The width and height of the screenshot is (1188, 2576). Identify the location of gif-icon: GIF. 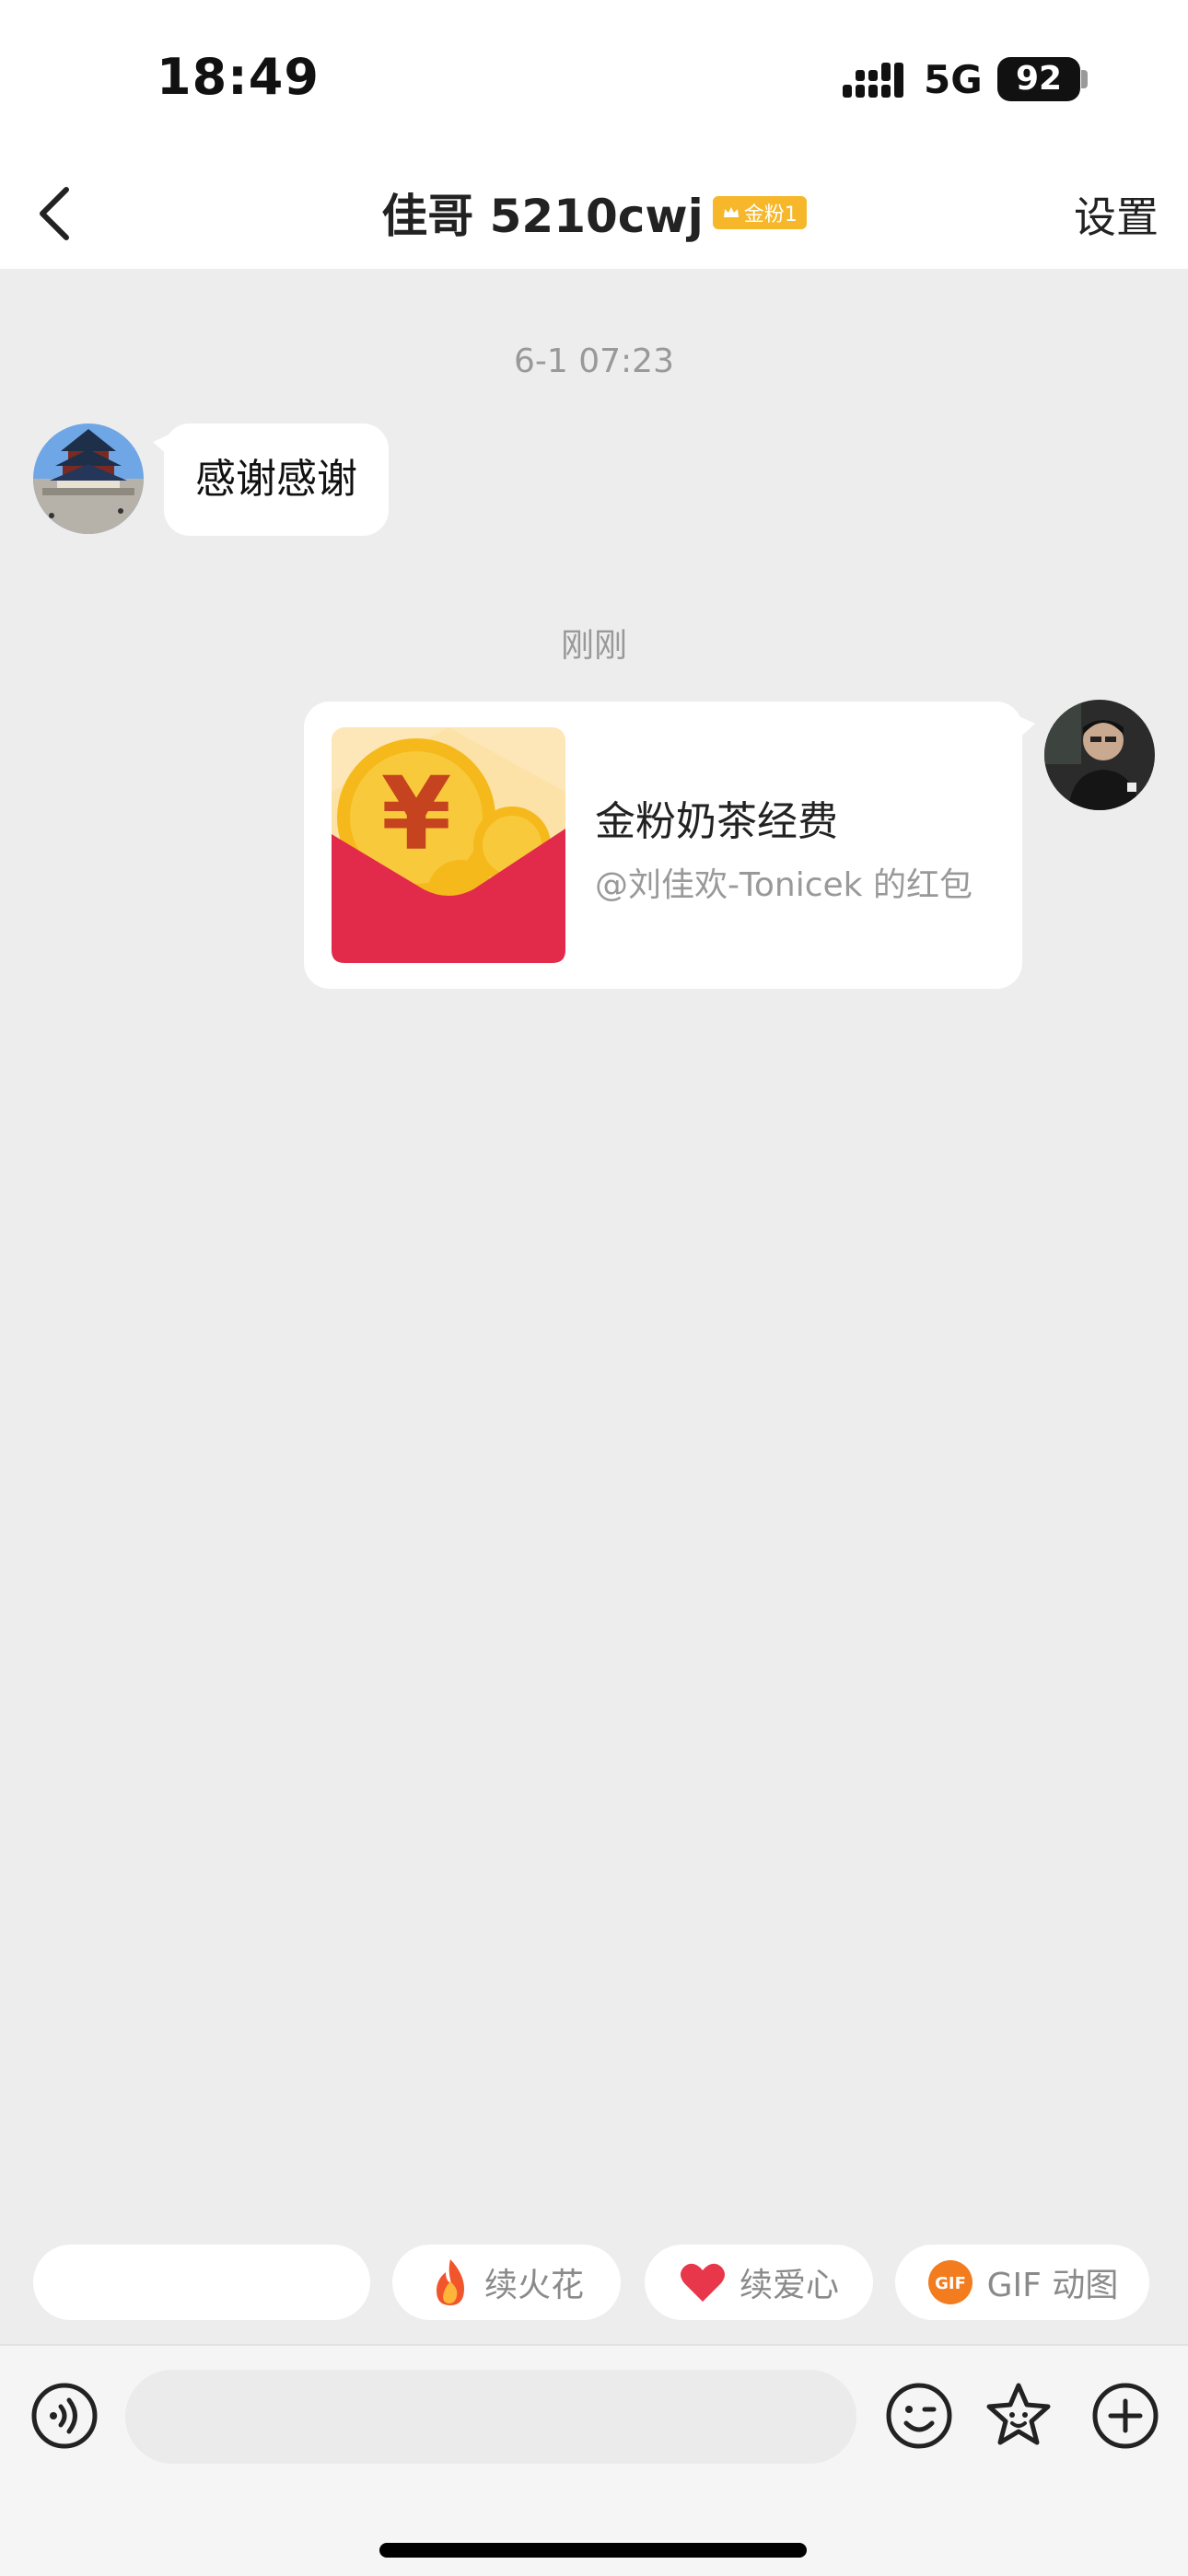
(950, 2282).